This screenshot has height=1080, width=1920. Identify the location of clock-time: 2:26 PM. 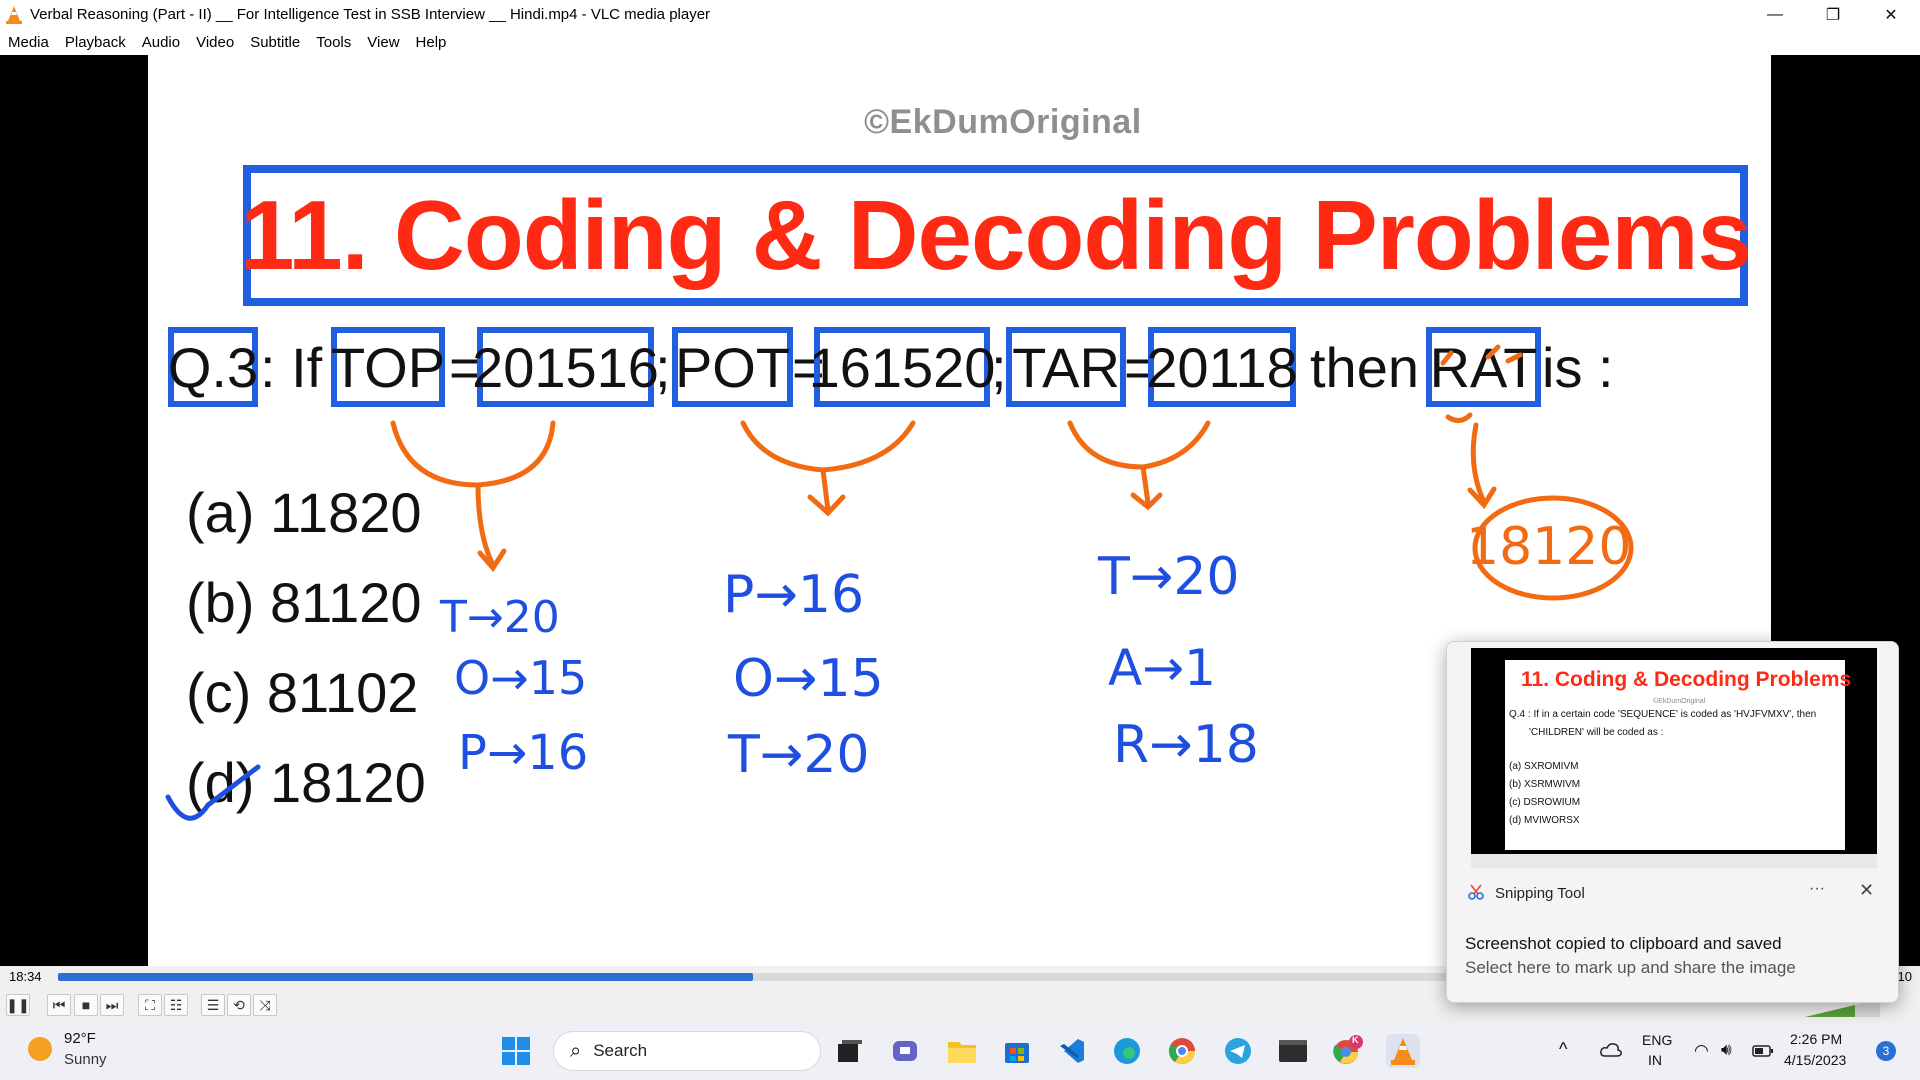
(1816, 1039).